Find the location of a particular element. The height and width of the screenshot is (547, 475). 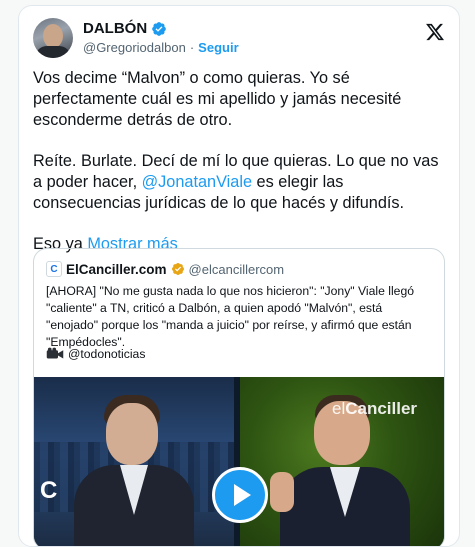

video-left-panel: C is located at coordinates (134, 461).